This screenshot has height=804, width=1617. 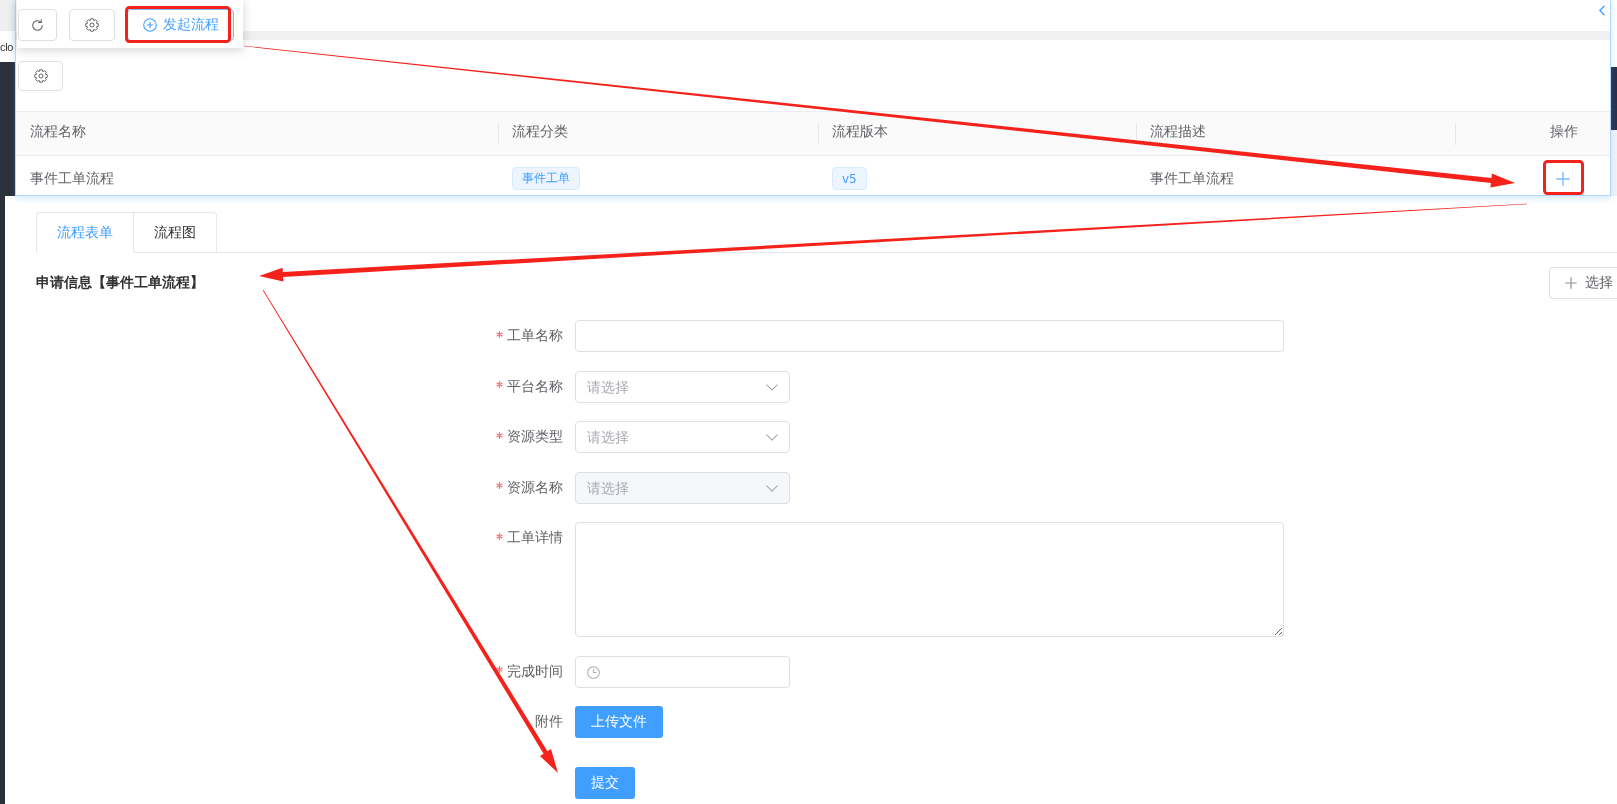 I want to click on annotation-frame, so click(x=1563, y=177).